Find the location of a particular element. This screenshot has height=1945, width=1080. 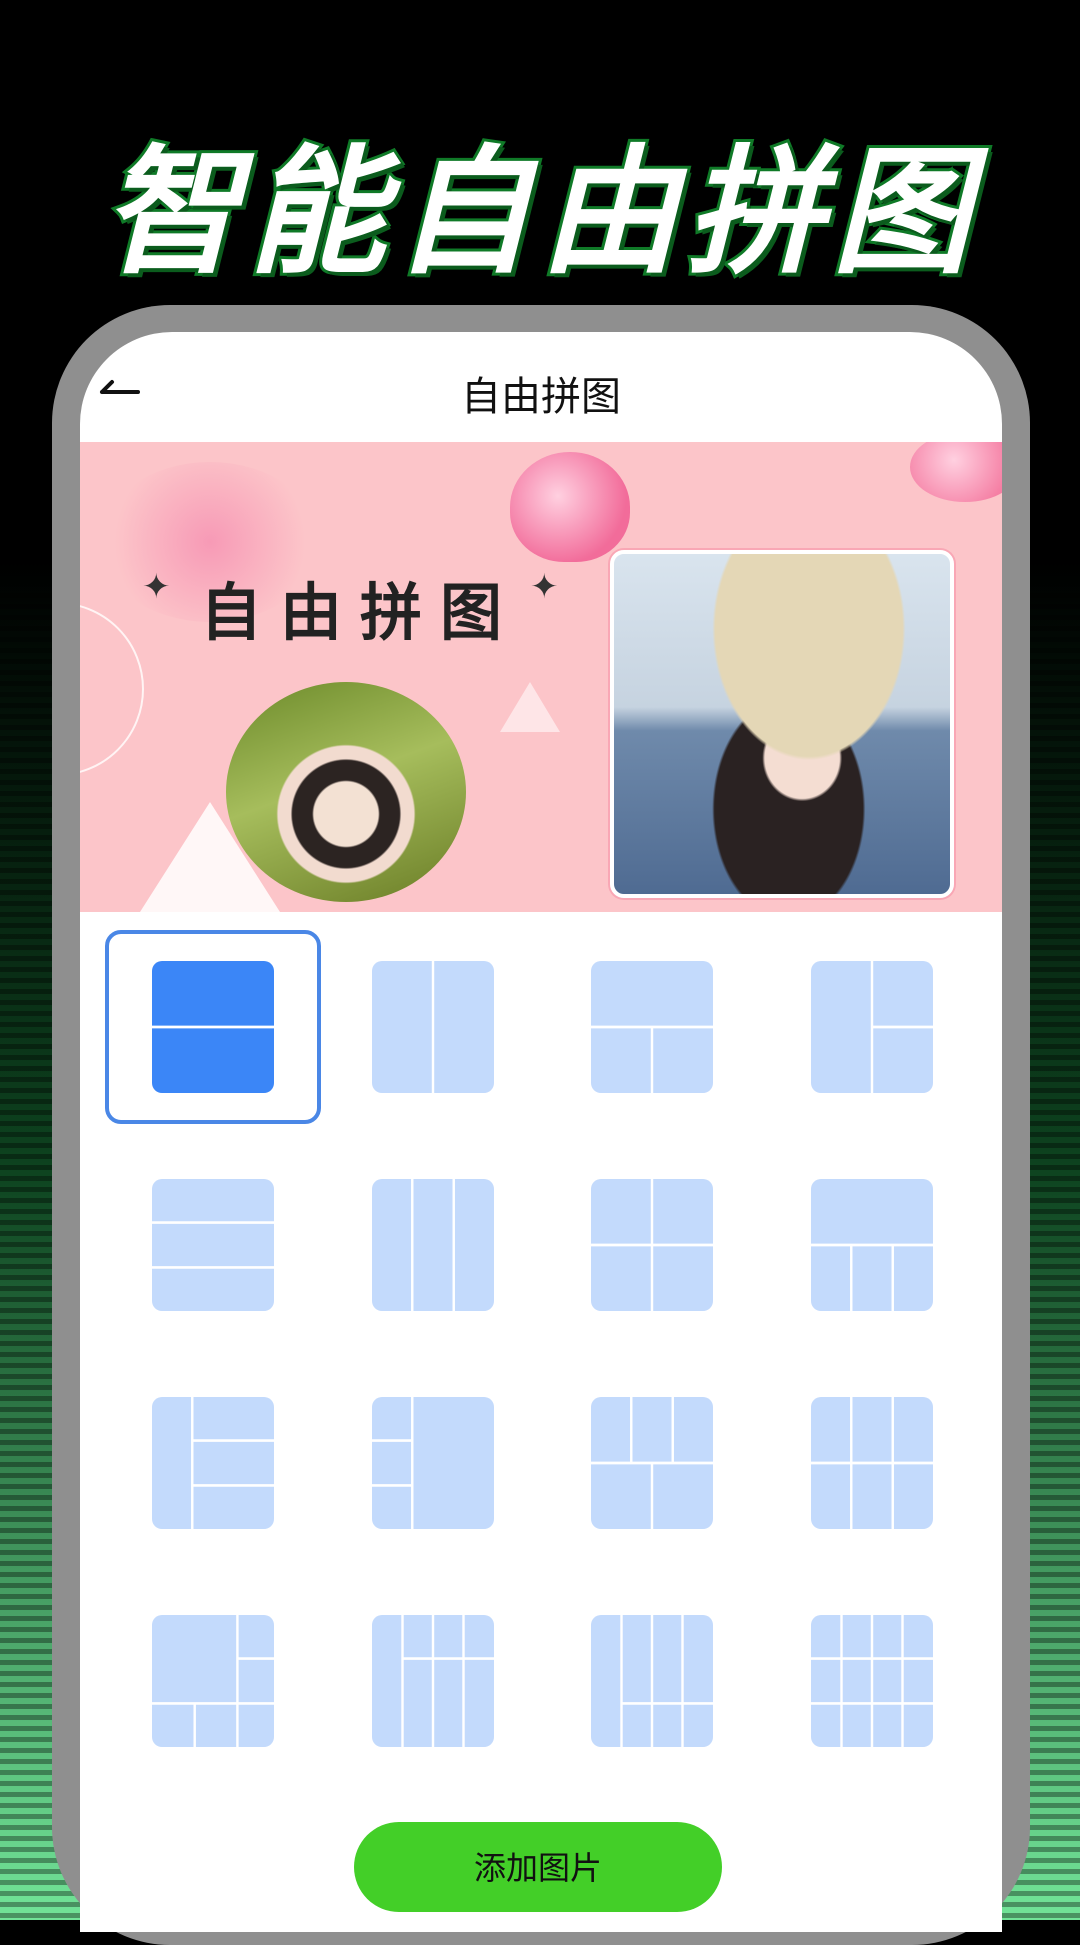

layout-left-1-right-3-option is located at coordinates (213, 1463).